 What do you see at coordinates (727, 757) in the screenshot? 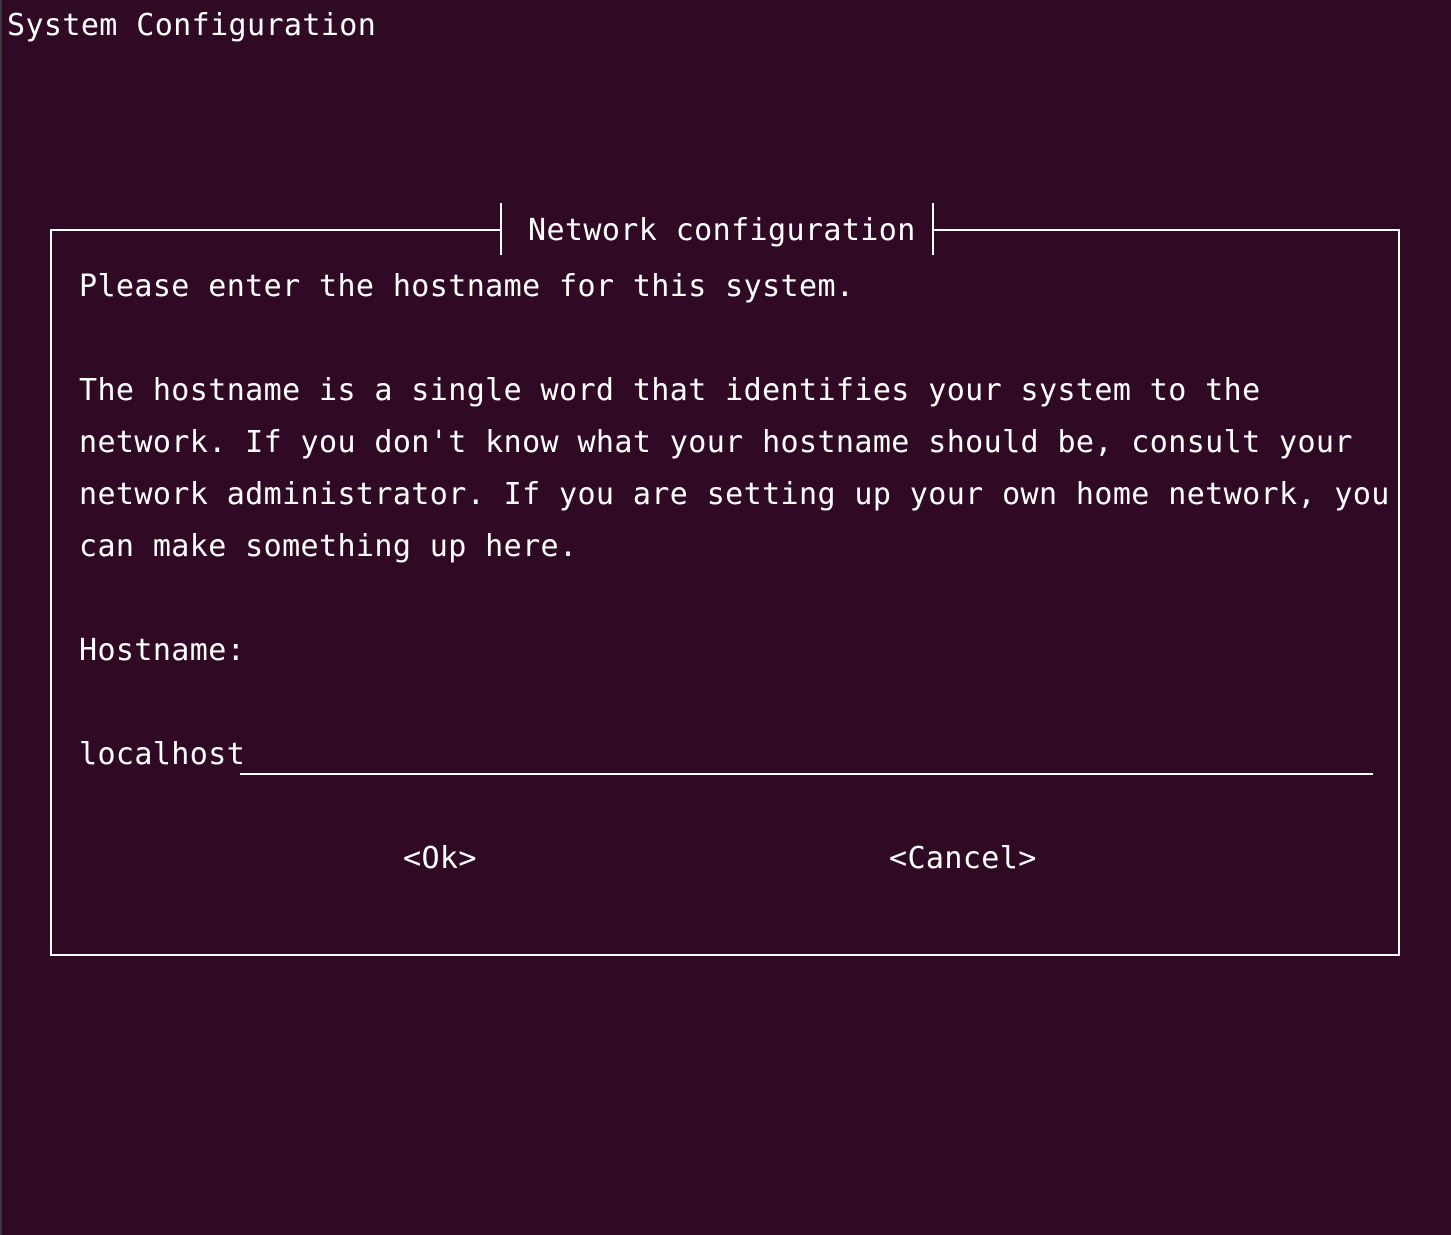
I see `hostname-input: localhost` at bounding box center [727, 757].